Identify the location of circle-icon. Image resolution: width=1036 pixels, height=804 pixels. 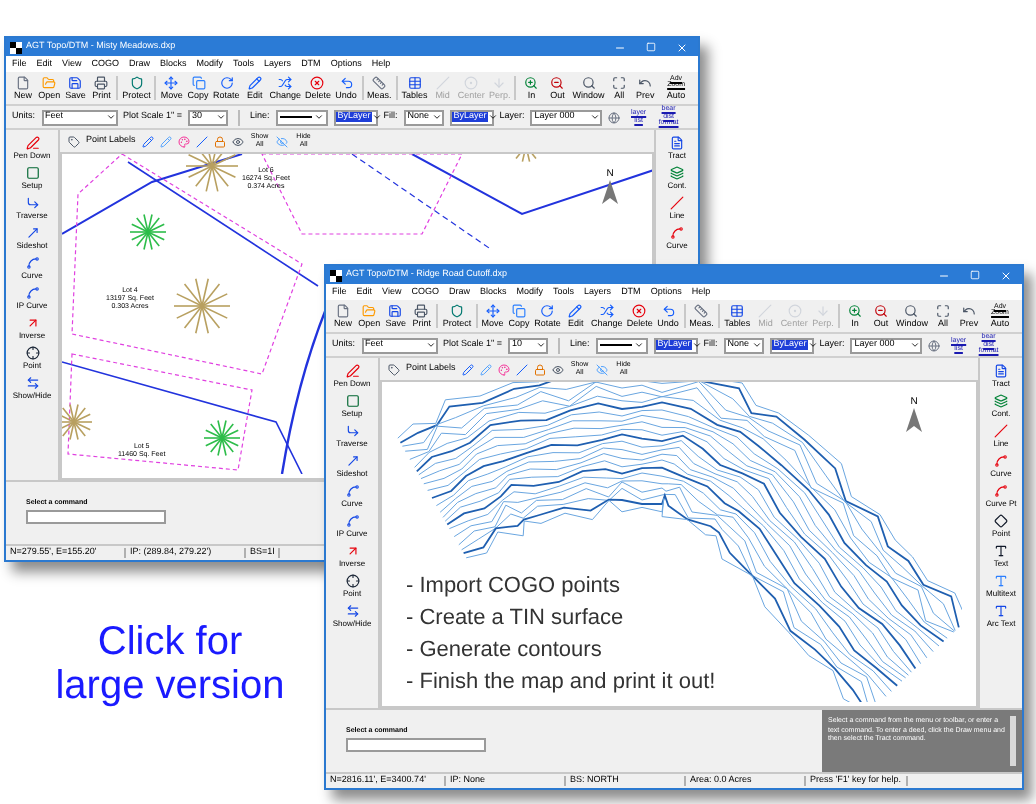
(794, 310).